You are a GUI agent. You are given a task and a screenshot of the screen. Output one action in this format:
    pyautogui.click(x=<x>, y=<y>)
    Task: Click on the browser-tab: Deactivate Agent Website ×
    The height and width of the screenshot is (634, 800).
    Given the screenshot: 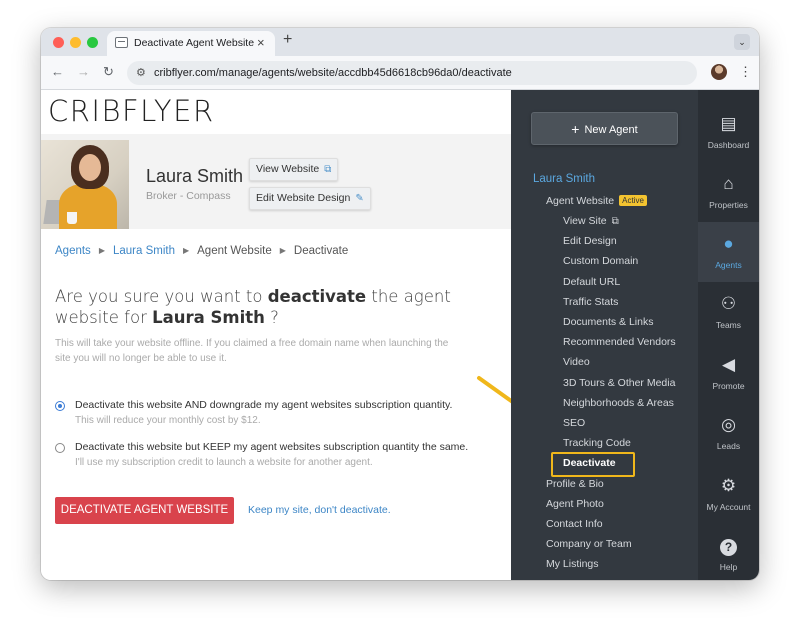 What is the action you would take?
    pyautogui.click(x=191, y=43)
    